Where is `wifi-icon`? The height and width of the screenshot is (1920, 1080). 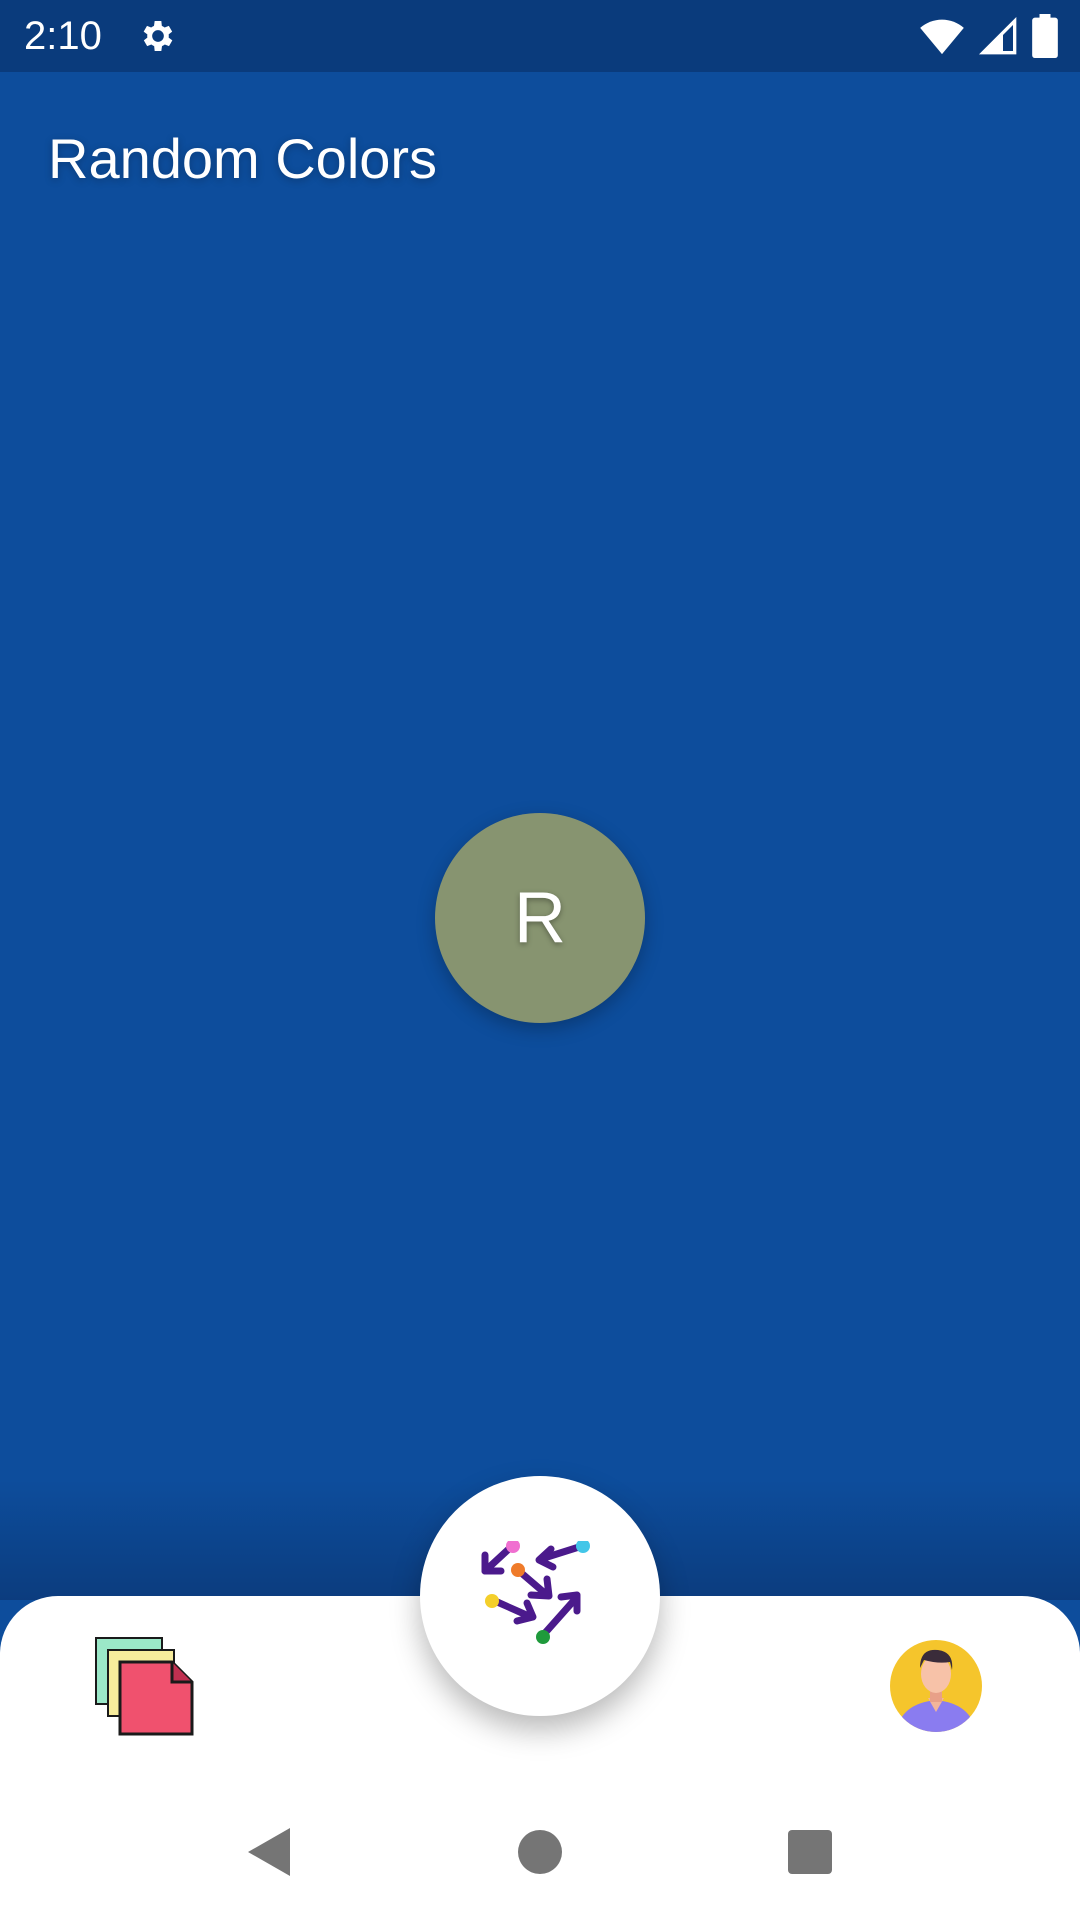 wifi-icon is located at coordinates (942, 37).